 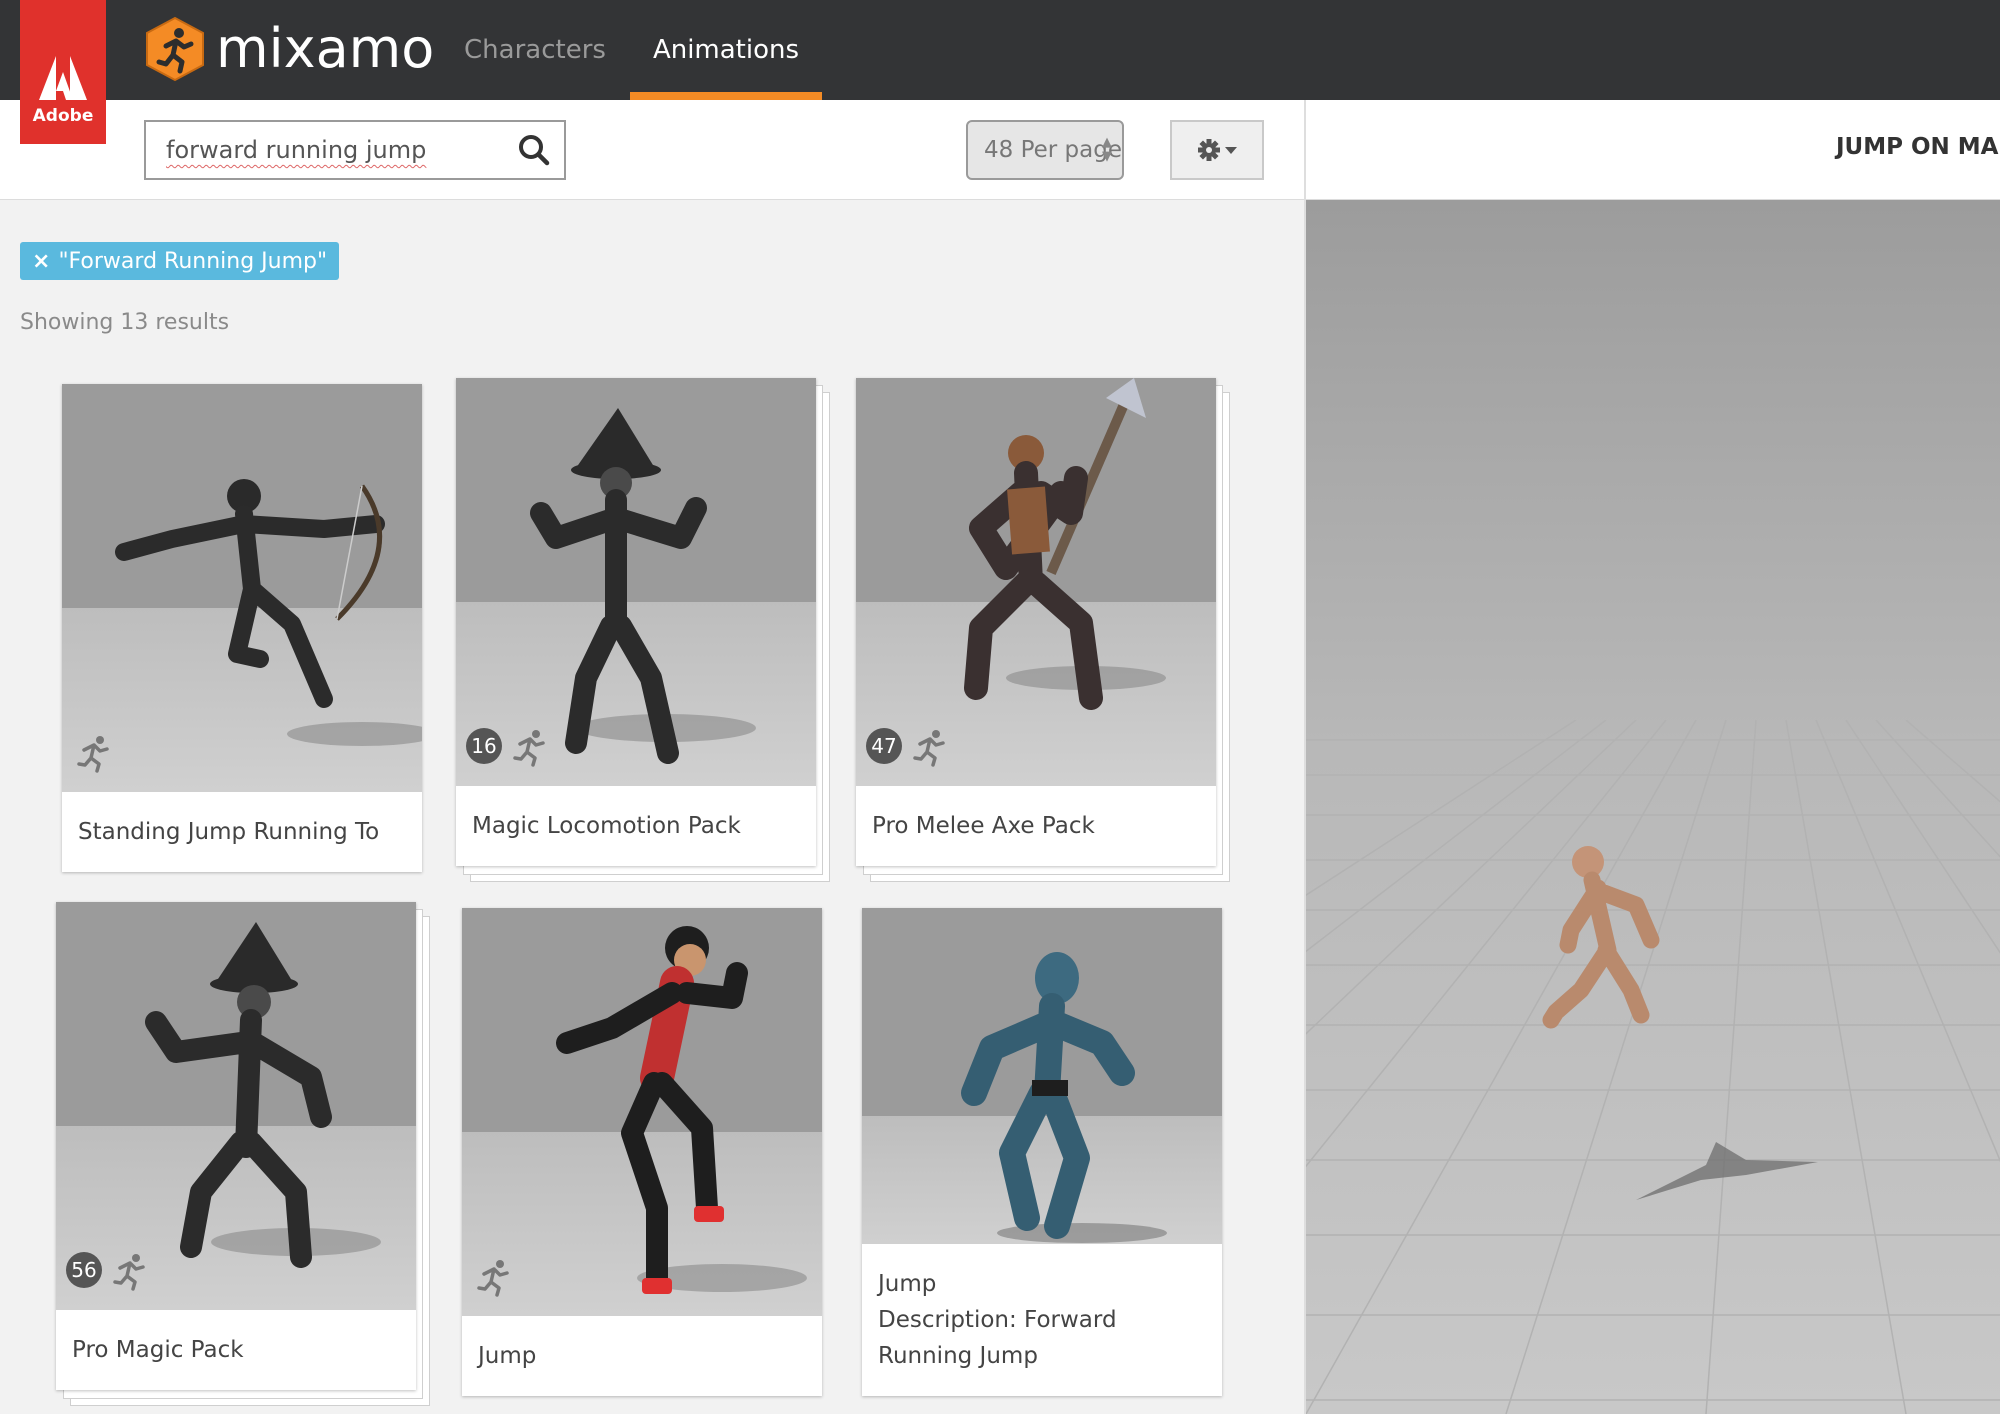 I want to click on card-title: Magic Locomotion Pack, so click(x=606, y=826).